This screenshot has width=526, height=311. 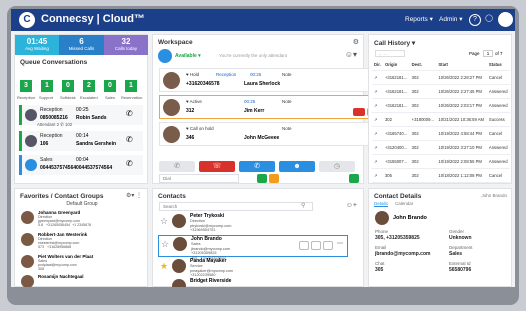 I want to click on contacts-search-input, so click(x=236, y=206).